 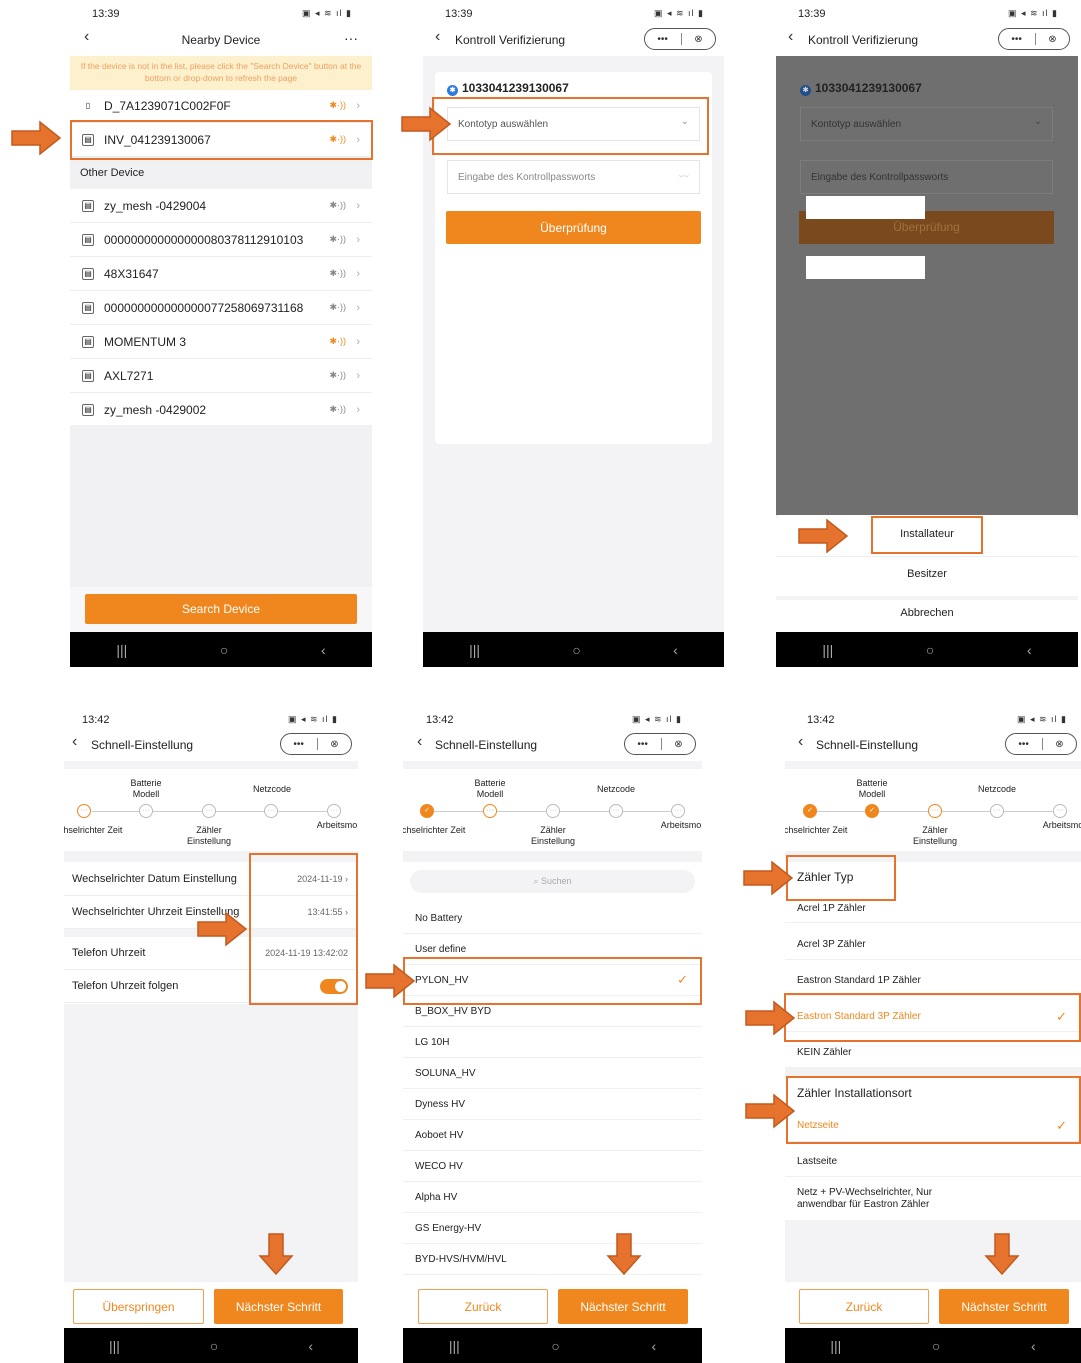 I want to click on battery-option: Alpha HV, so click(x=552, y=1197).